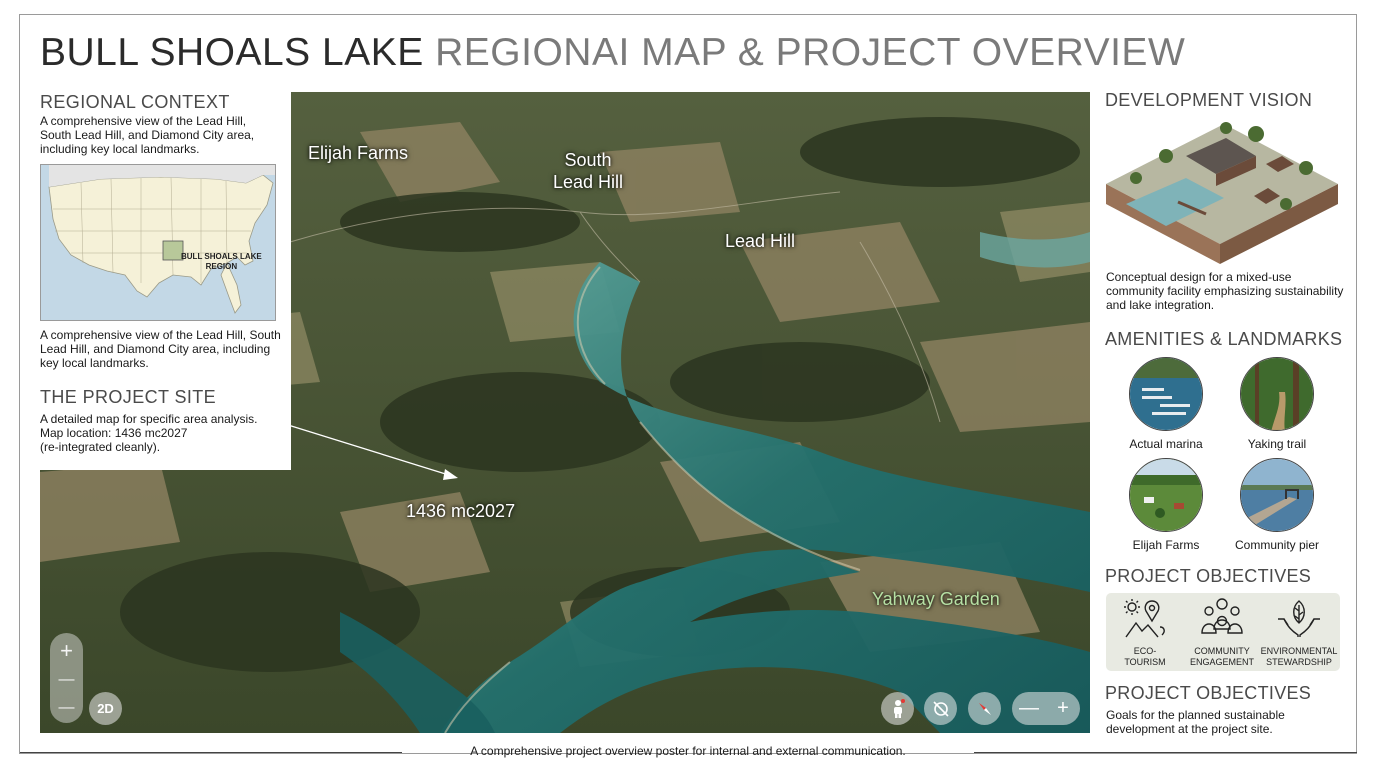 The height and width of the screenshot is (768, 1376). What do you see at coordinates (588, 171) in the screenshot?
I see `label-south-lead-hill: South Lead Hill` at bounding box center [588, 171].